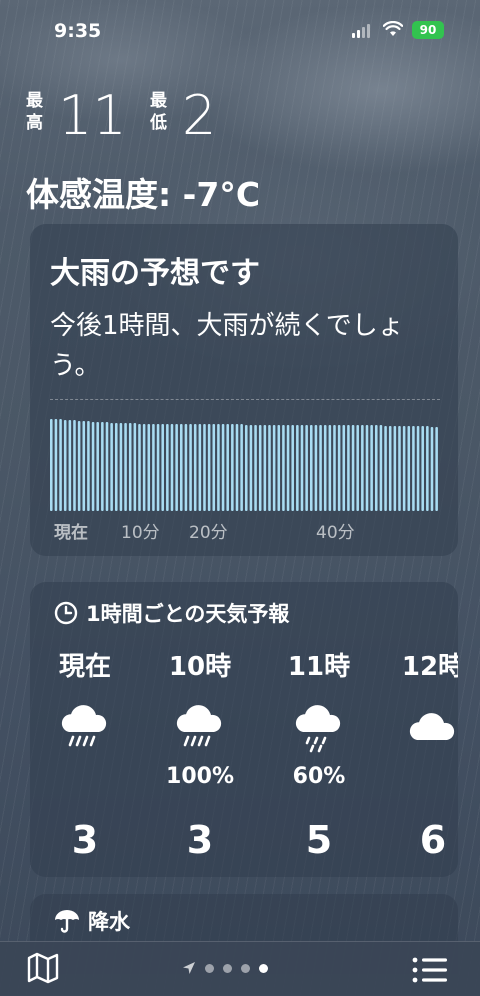 This screenshot has height=996, width=480. I want to click on precipitation-title: 降水, so click(109, 922).